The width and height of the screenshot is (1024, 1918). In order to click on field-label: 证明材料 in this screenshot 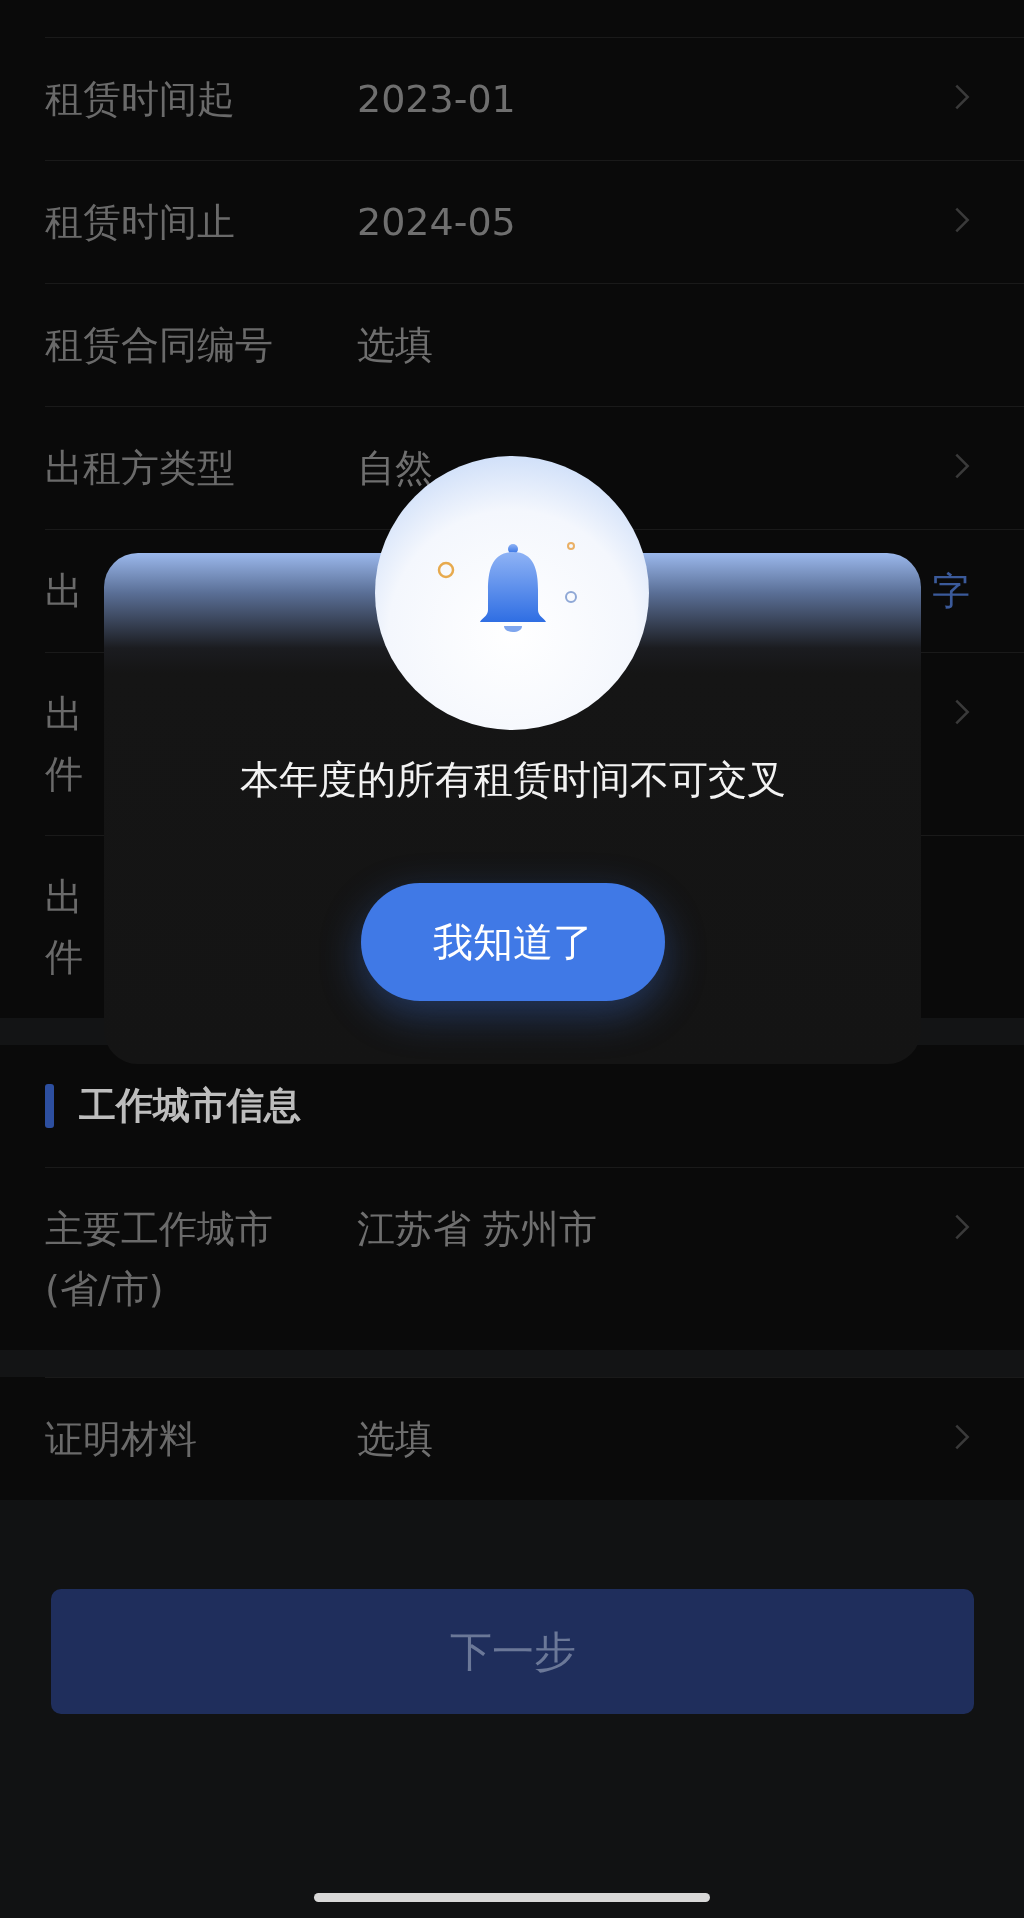, I will do `click(121, 1439)`.